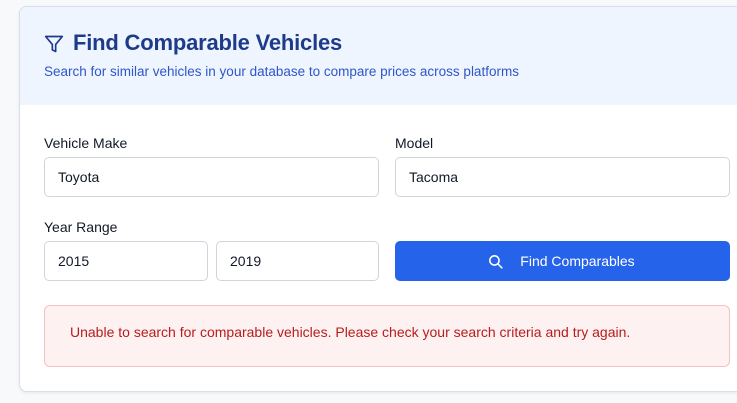 This screenshot has height=403, width=737. What do you see at coordinates (562, 177) in the screenshot?
I see `model-input` at bounding box center [562, 177].